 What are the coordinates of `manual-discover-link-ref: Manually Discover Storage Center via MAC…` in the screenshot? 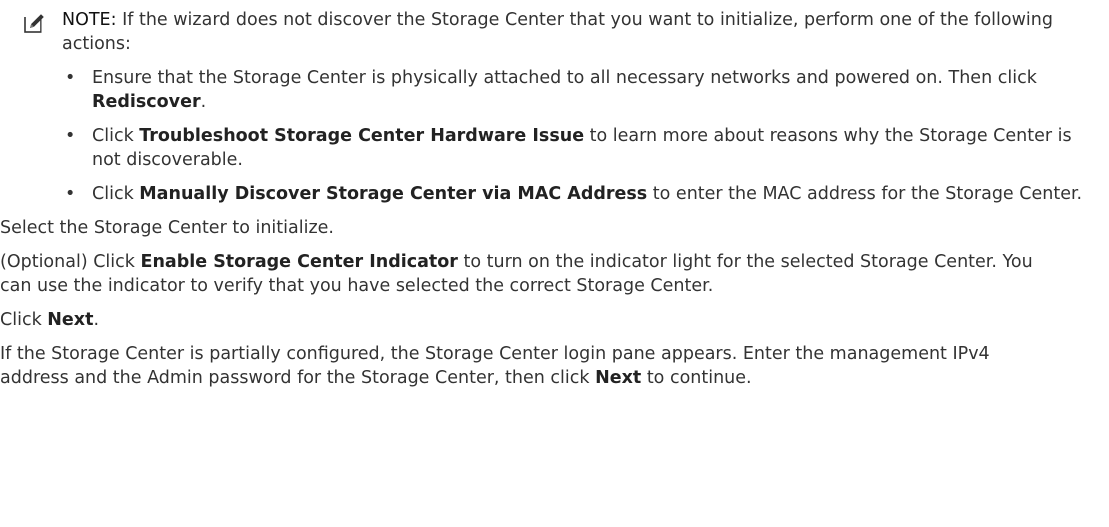 It's located at (393, 194).